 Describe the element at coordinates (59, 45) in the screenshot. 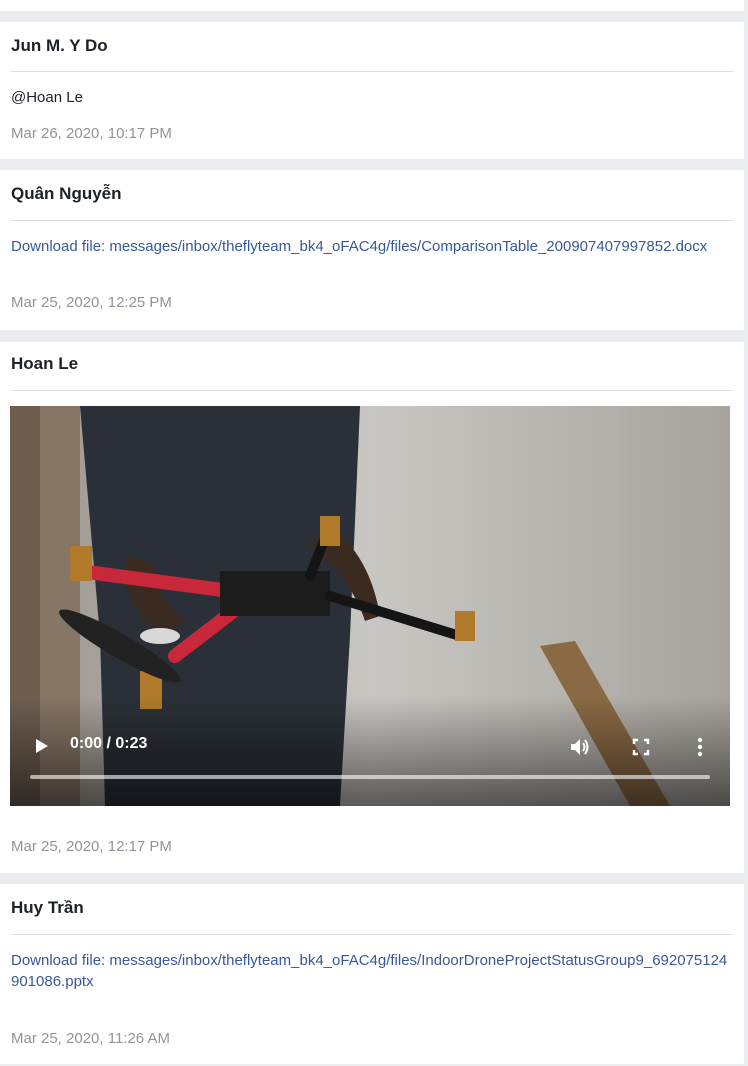

I see `sender-name: Jun M. Y Do` at that location.